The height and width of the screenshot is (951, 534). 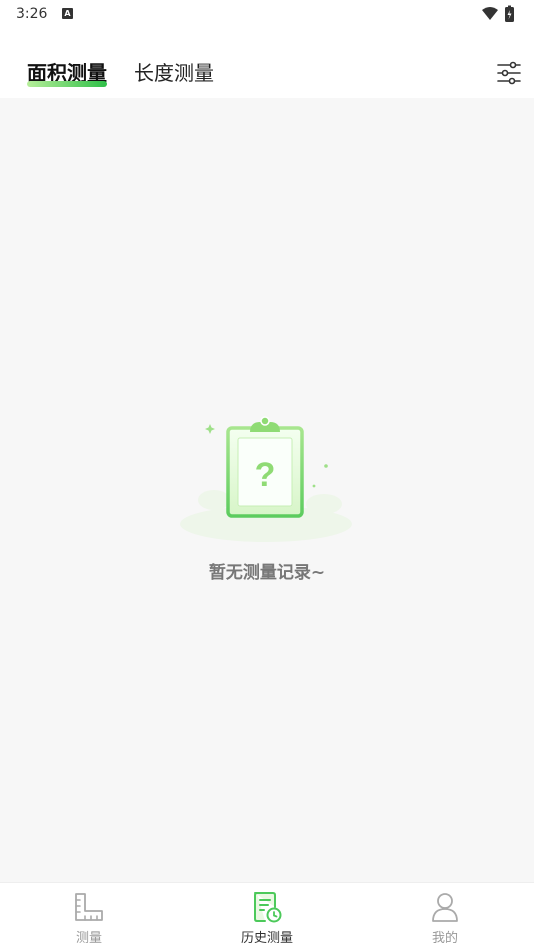 I want to click on status-bar: 3:26 A, so click(x=267, y=15).